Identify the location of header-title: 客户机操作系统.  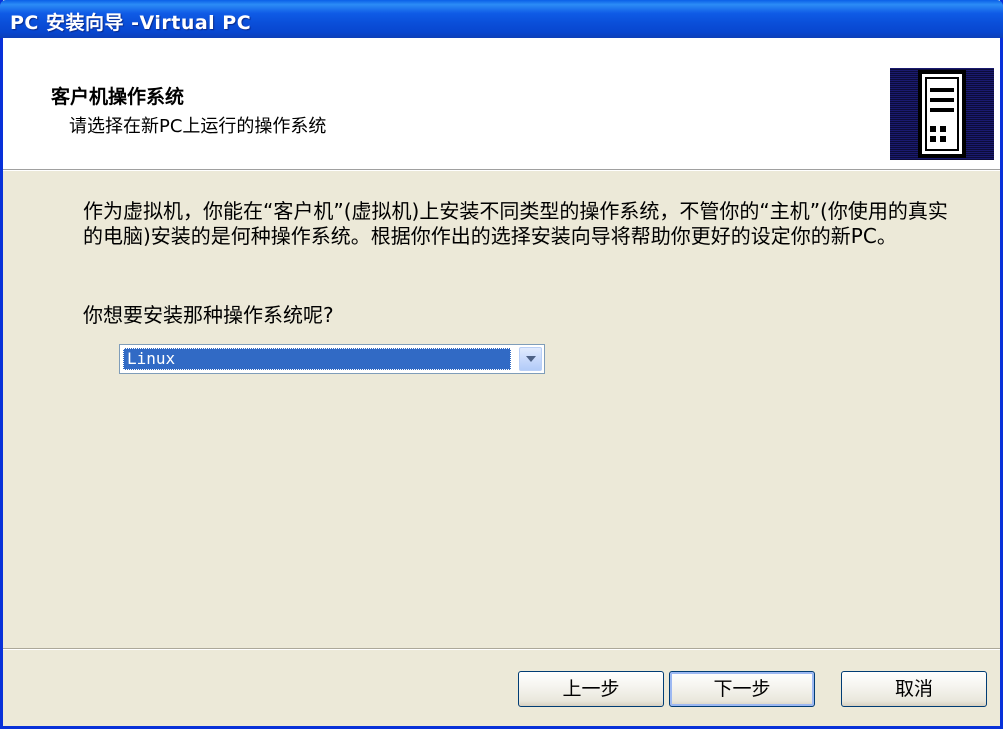
(118, 97).